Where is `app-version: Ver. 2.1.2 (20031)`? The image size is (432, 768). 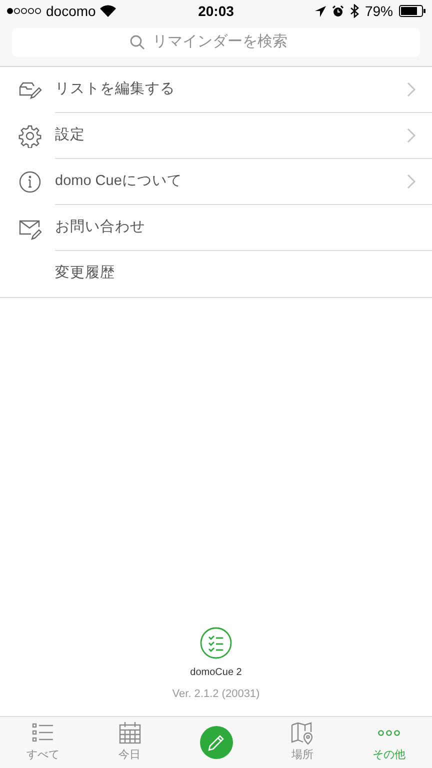 app-version: Ver. 2.1.2 (20031) is located at coordinates (216, 694).